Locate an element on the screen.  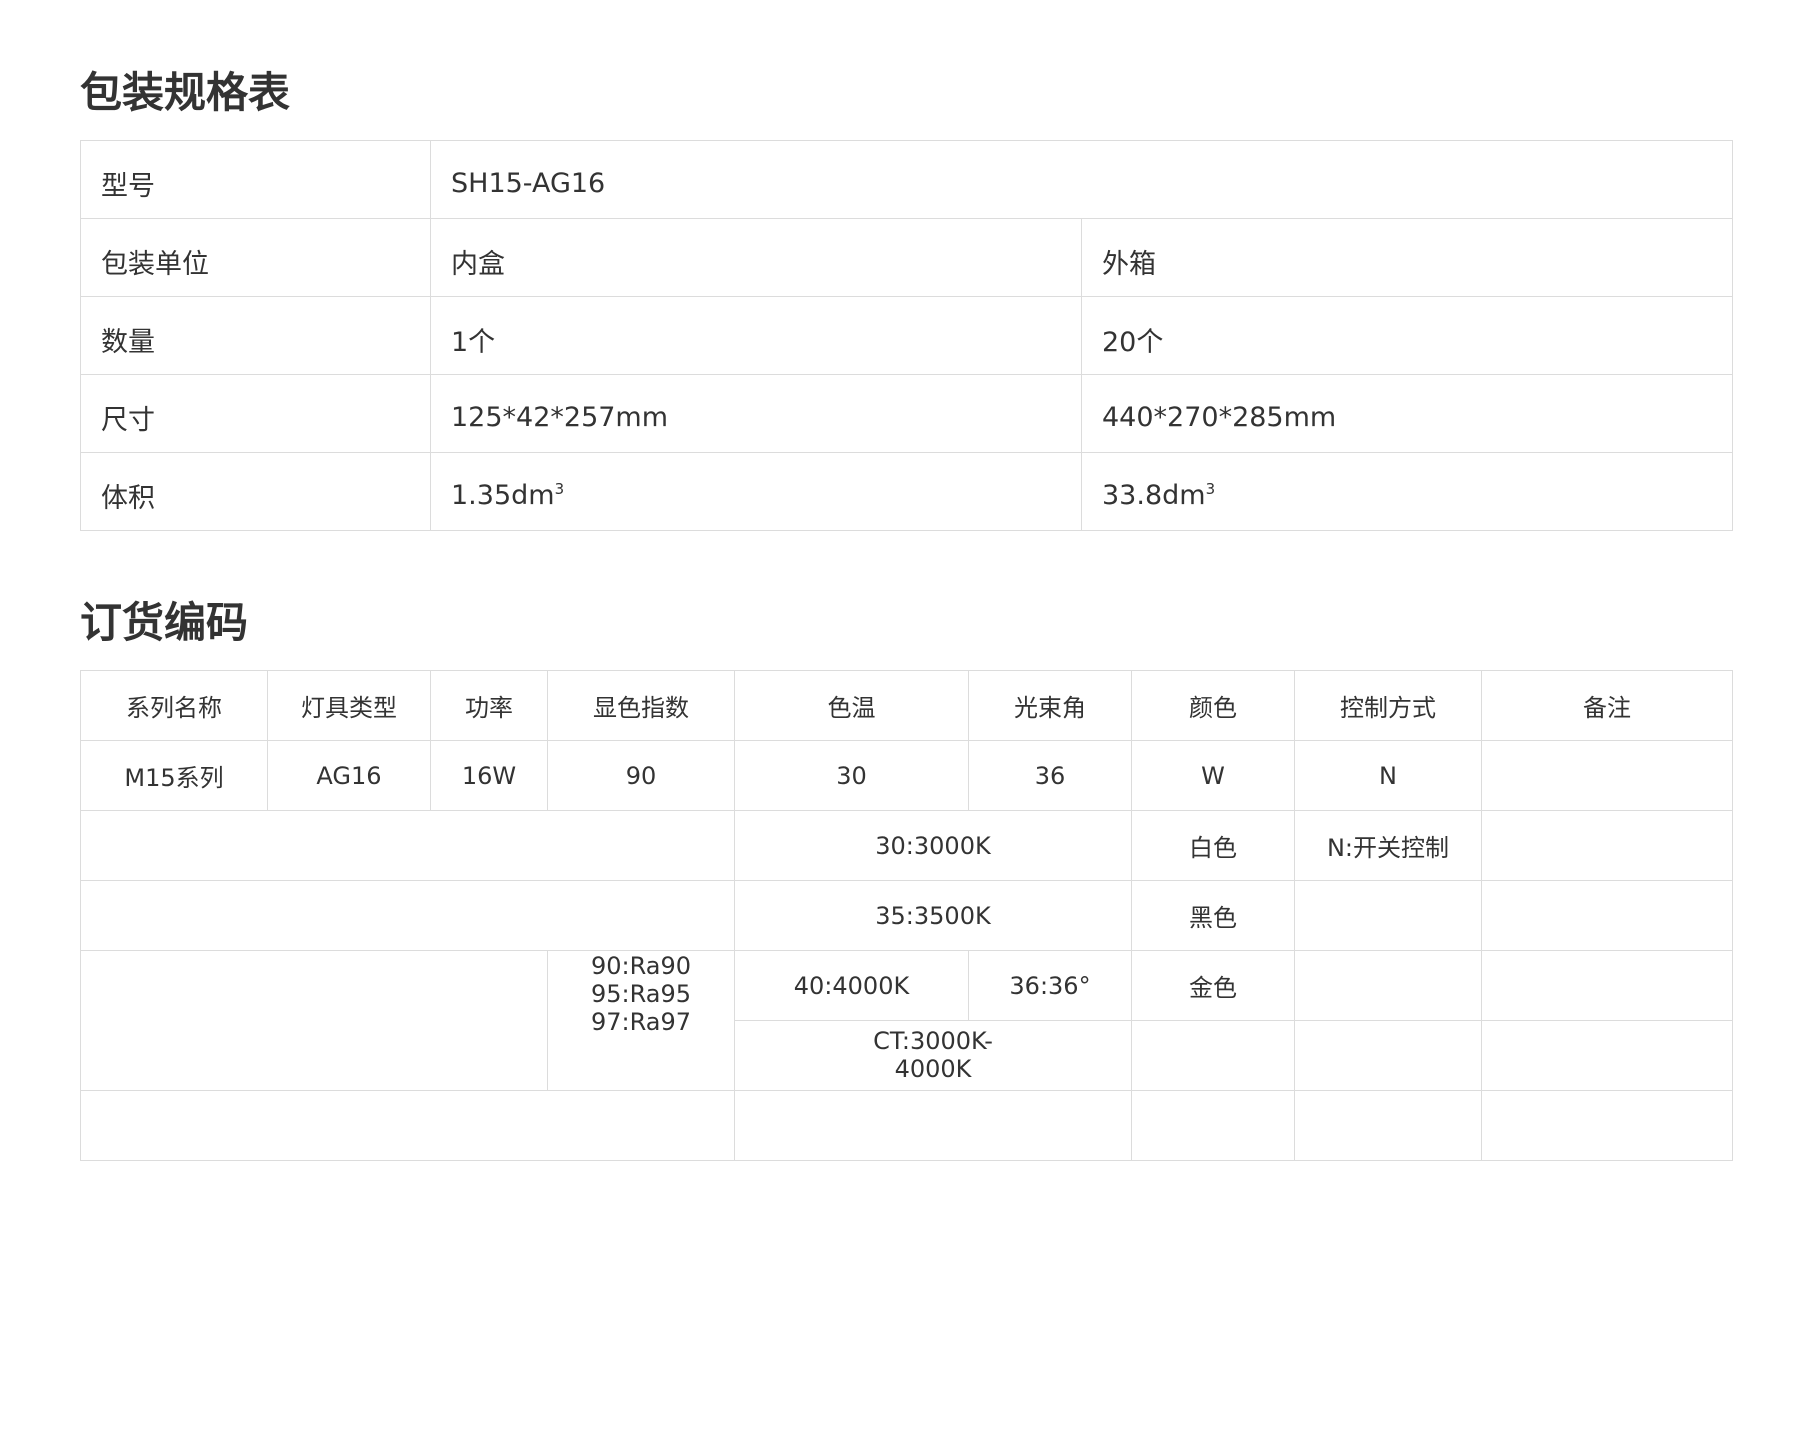
volume-outer-value: 33.8dm is located at coordinates (1154, 495).